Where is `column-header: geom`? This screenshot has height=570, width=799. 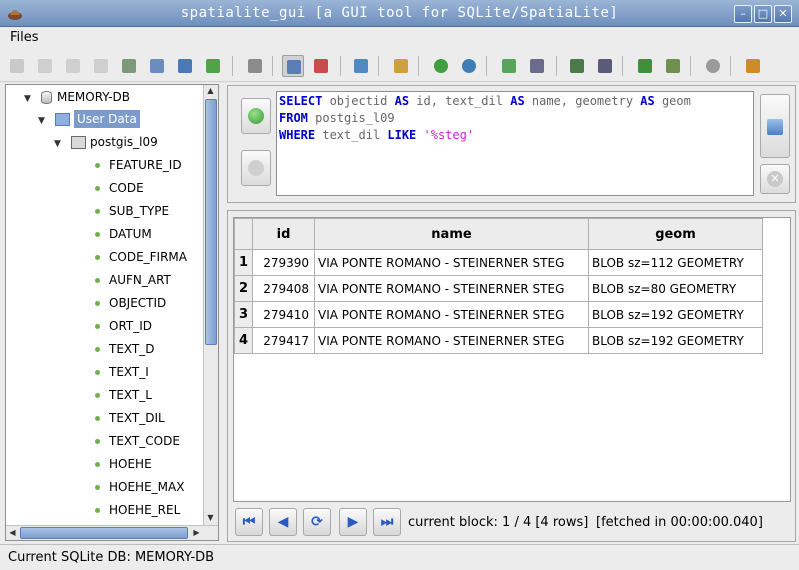
column-header: geom is located at coordinates (675, 234).